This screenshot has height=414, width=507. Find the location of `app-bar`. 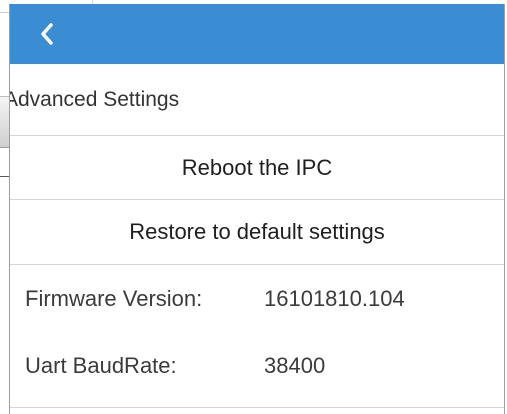

app-bar is located at coordinates (257, 34).